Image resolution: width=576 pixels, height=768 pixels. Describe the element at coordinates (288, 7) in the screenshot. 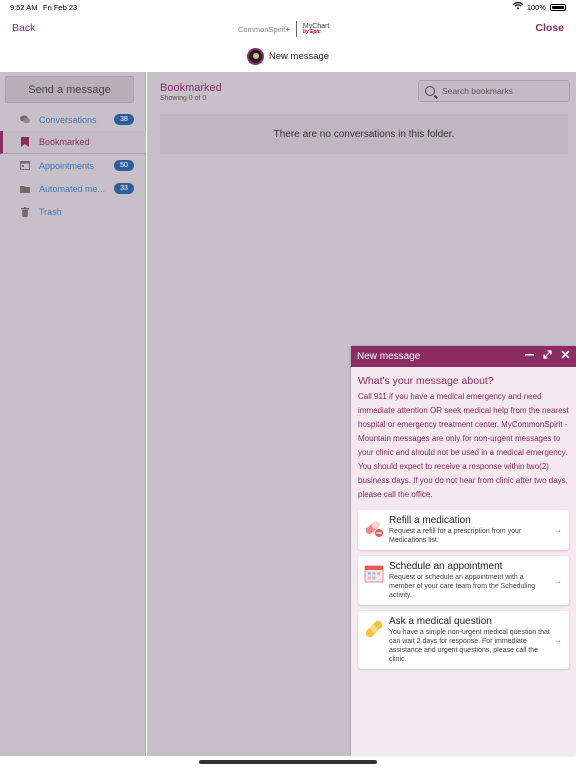

I see `status-bar: 9:52 AM Fri Feb 23 100%` at that location.